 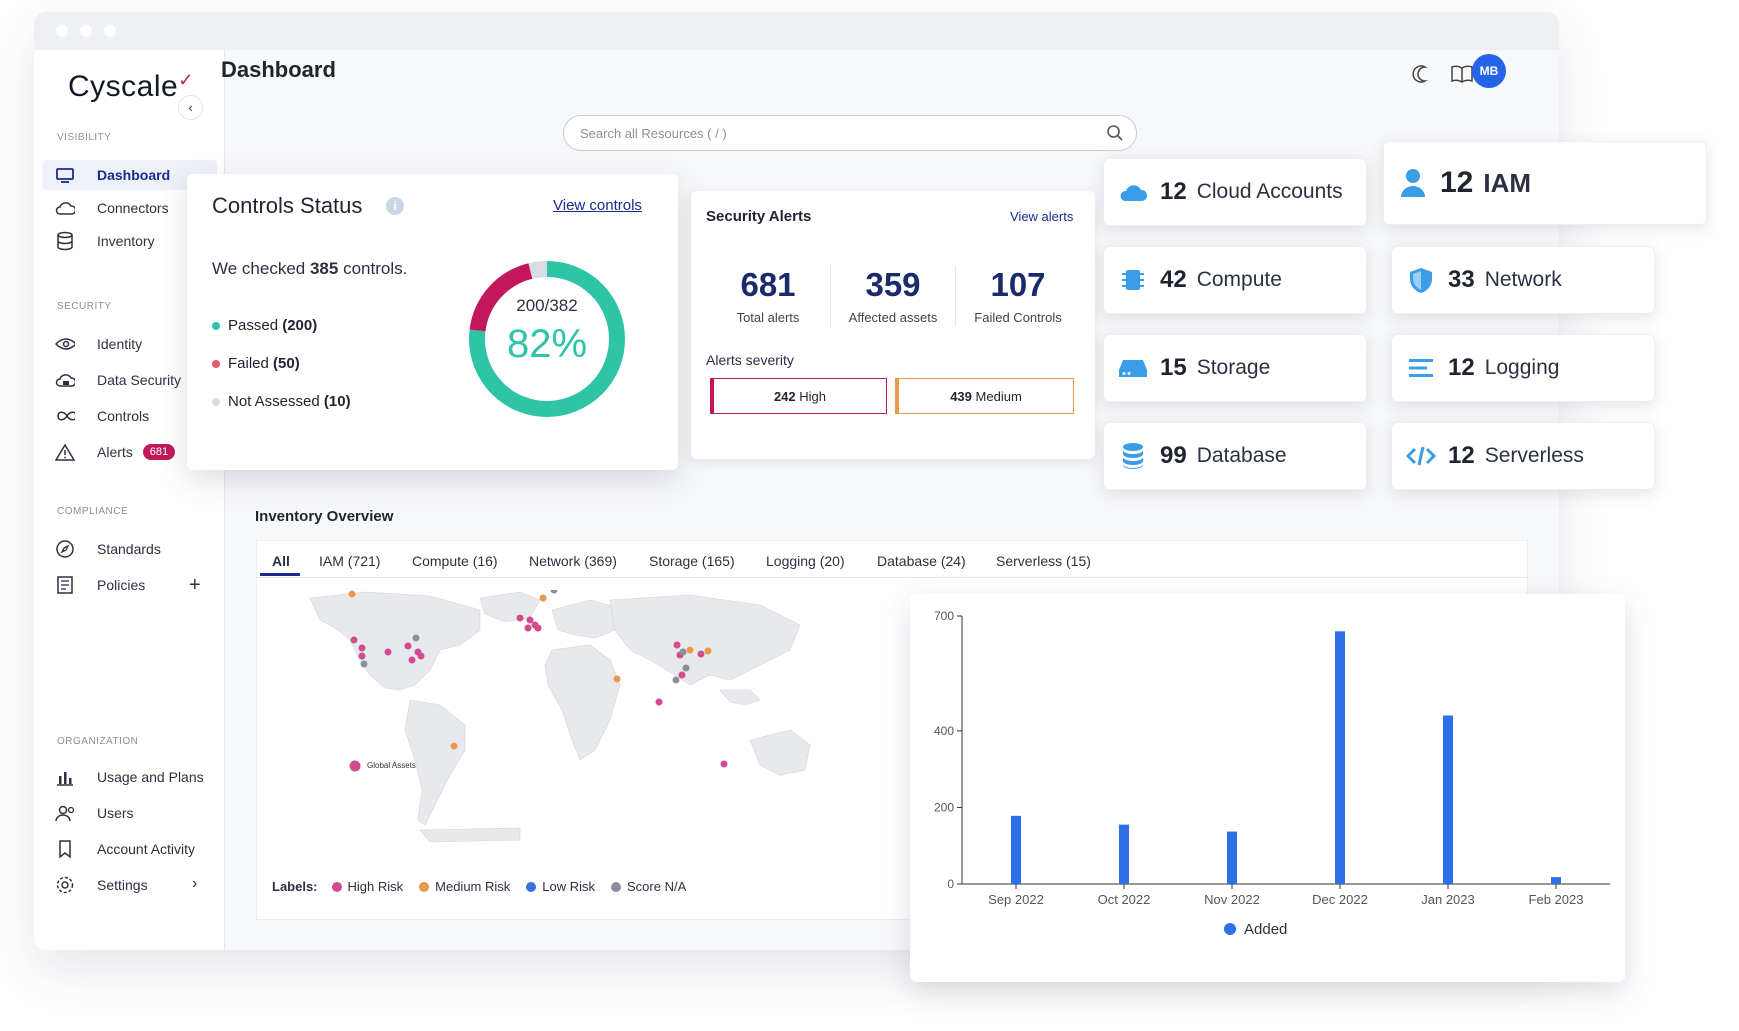 What do you see at coordinates (921, 561) in the screenshot?
I see `tab-database: Database (24)` at bounding box center [921, 561].